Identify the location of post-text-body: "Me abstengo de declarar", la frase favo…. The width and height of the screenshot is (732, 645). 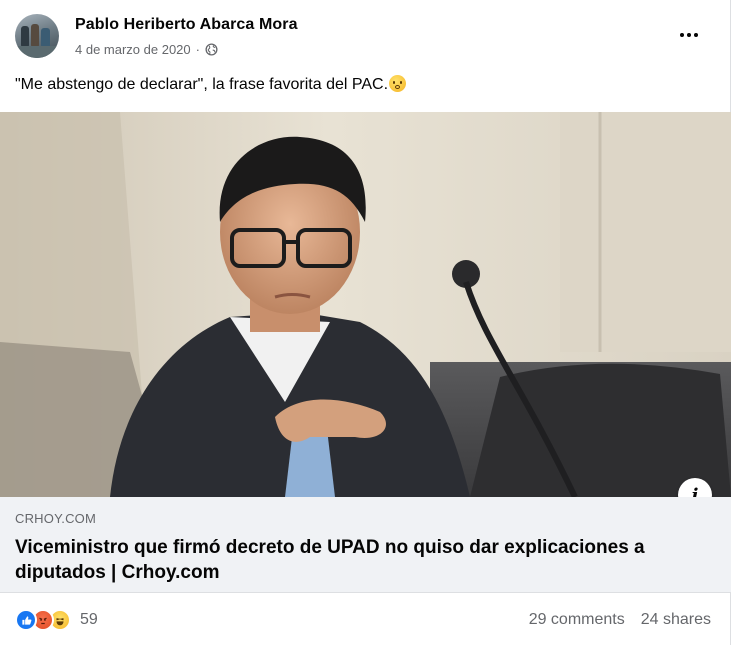
(202, 84).